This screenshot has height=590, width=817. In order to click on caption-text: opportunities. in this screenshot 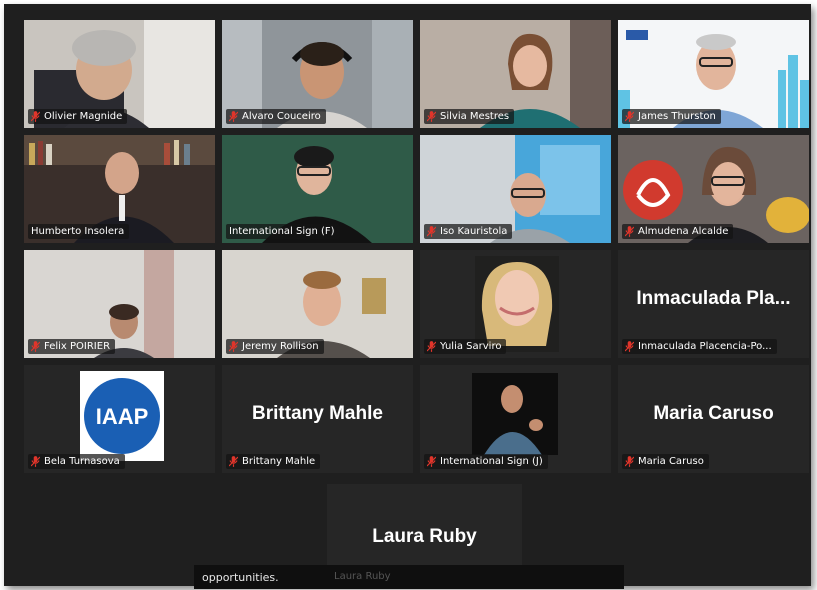, I will do `click(240, 577)`.